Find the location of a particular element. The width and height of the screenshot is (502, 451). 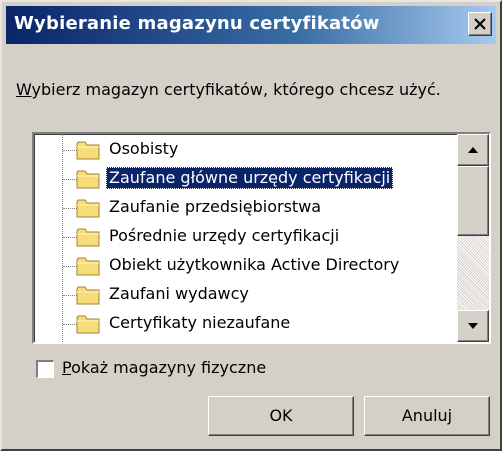

tree-item-label: Zaufanie przedsiębiorstwa is located at coordinates (215, 206).